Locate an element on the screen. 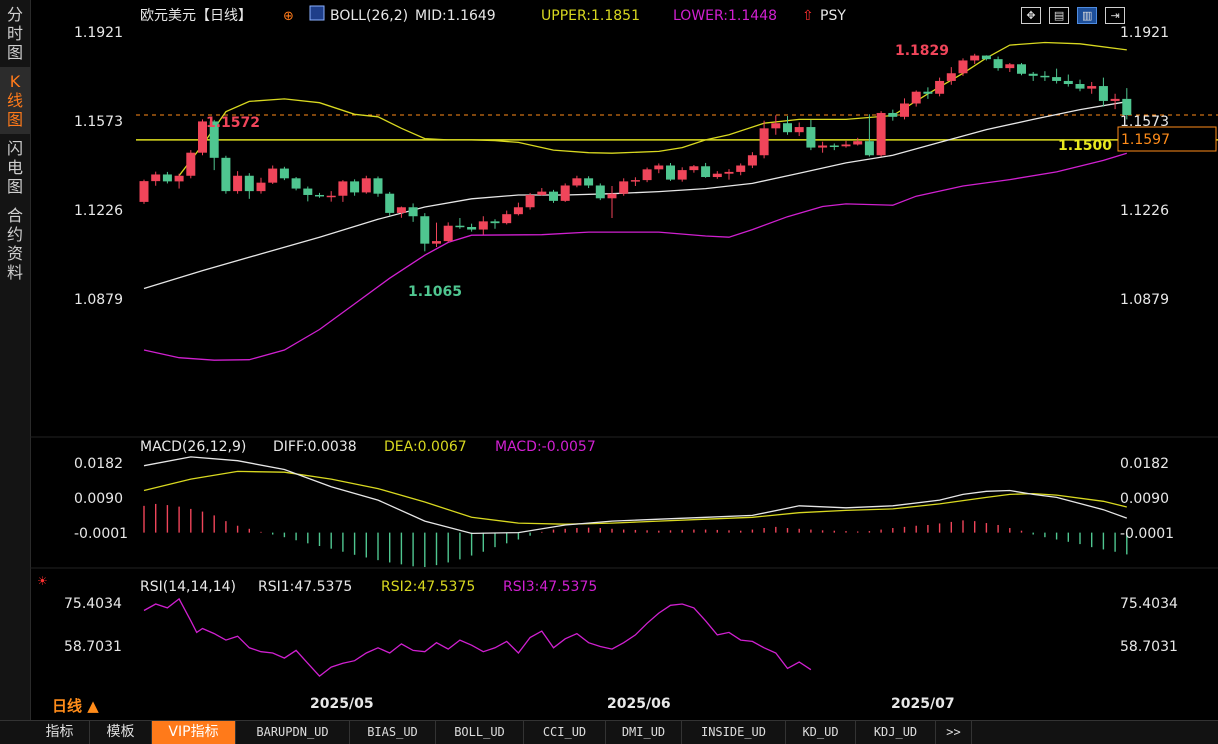  rsi3-value: RSI3:47.5375 is located at coordinates (550, 587).